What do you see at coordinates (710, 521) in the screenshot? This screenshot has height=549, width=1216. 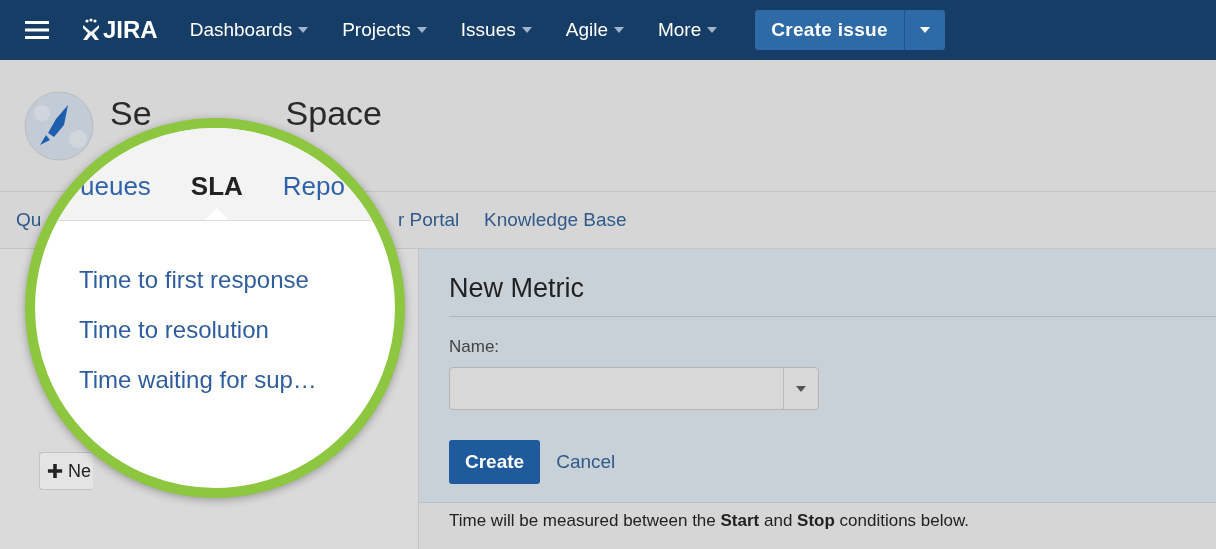 I see `info-text: Time will be measured between the Start and Stop conditions below.` at bounding box center [710, 521].